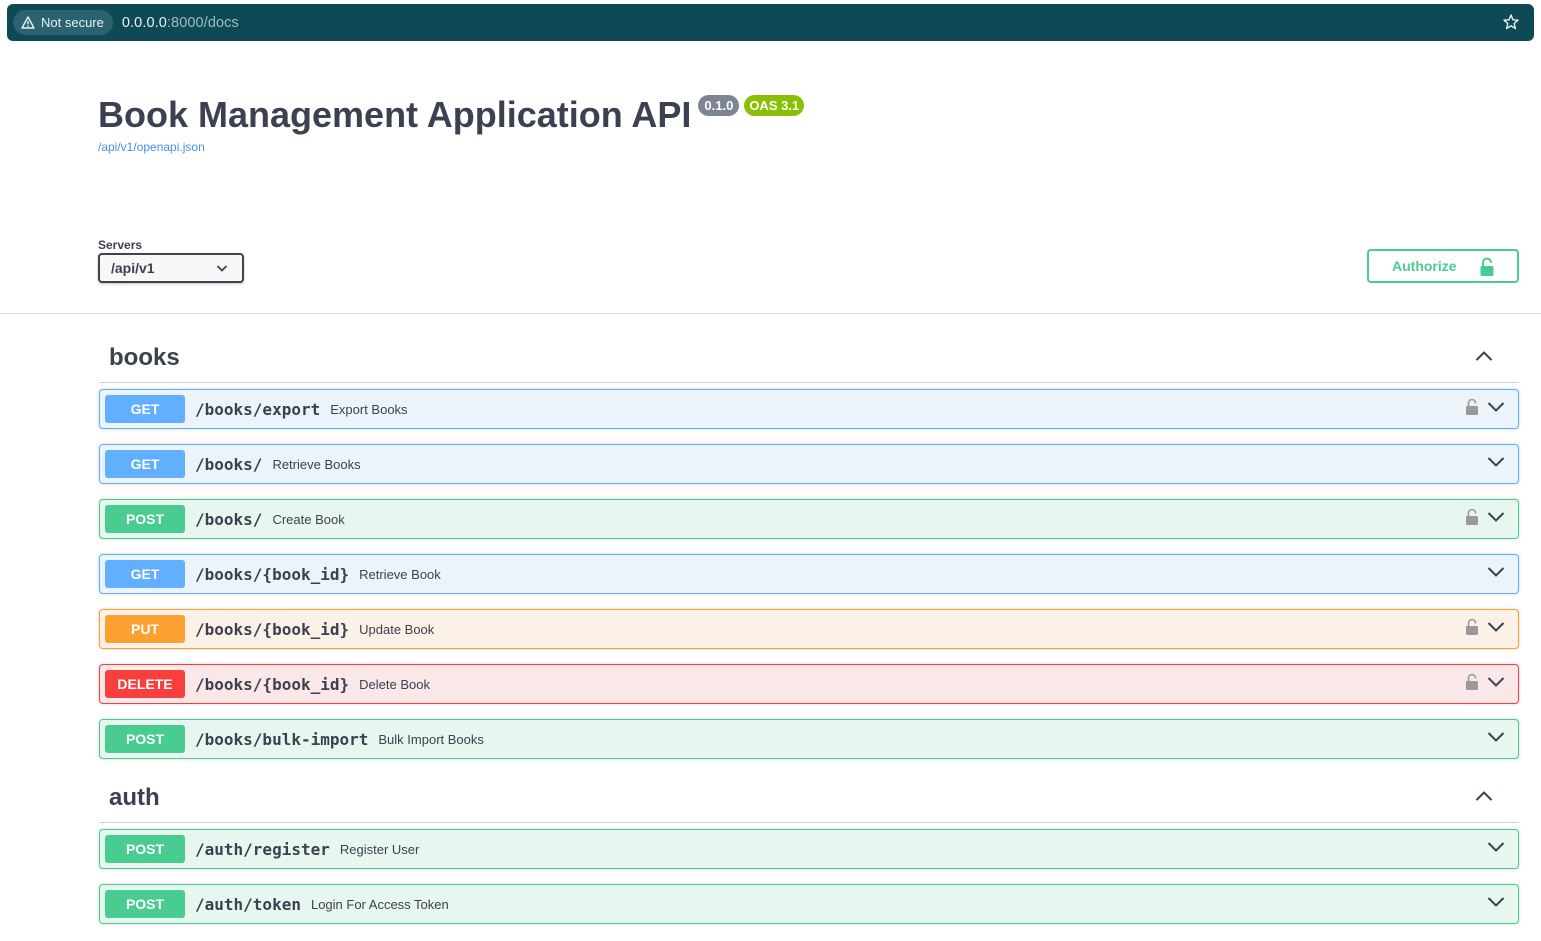 The image size is (1541, 941). What do you see at coordinates (379, 849) in the screenshot?
I see `operation-summary: Register User` at bounding box center [379, 849].